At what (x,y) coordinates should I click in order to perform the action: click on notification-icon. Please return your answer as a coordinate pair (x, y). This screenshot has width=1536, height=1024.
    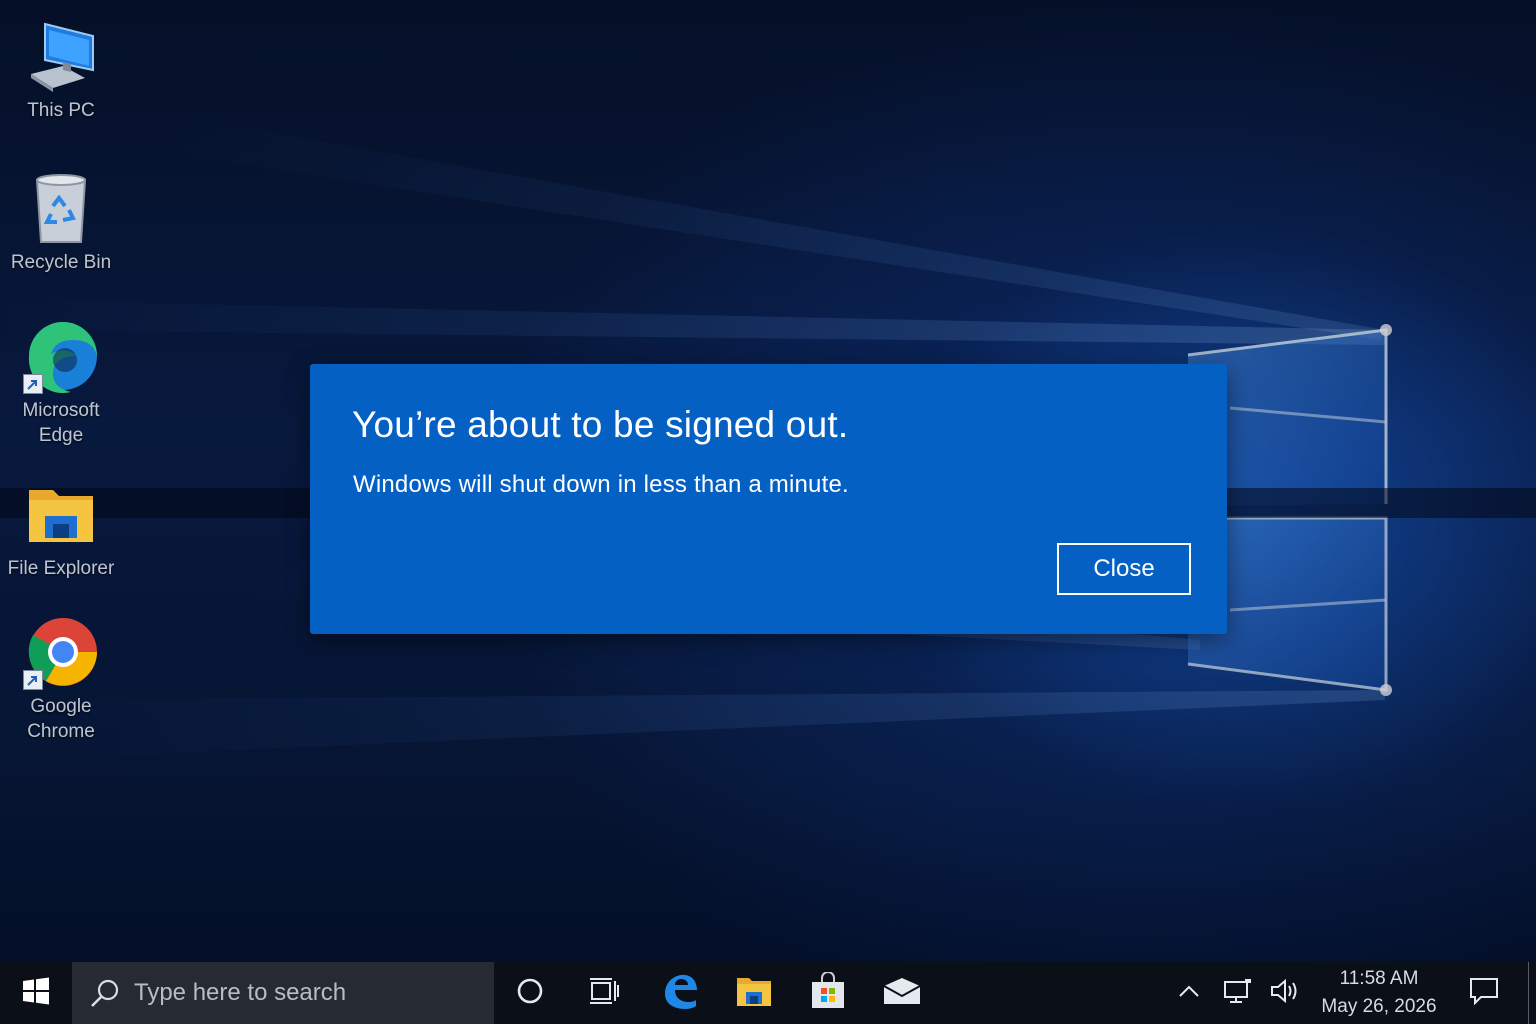
    Looking at the image, I should click on (1484, 993).